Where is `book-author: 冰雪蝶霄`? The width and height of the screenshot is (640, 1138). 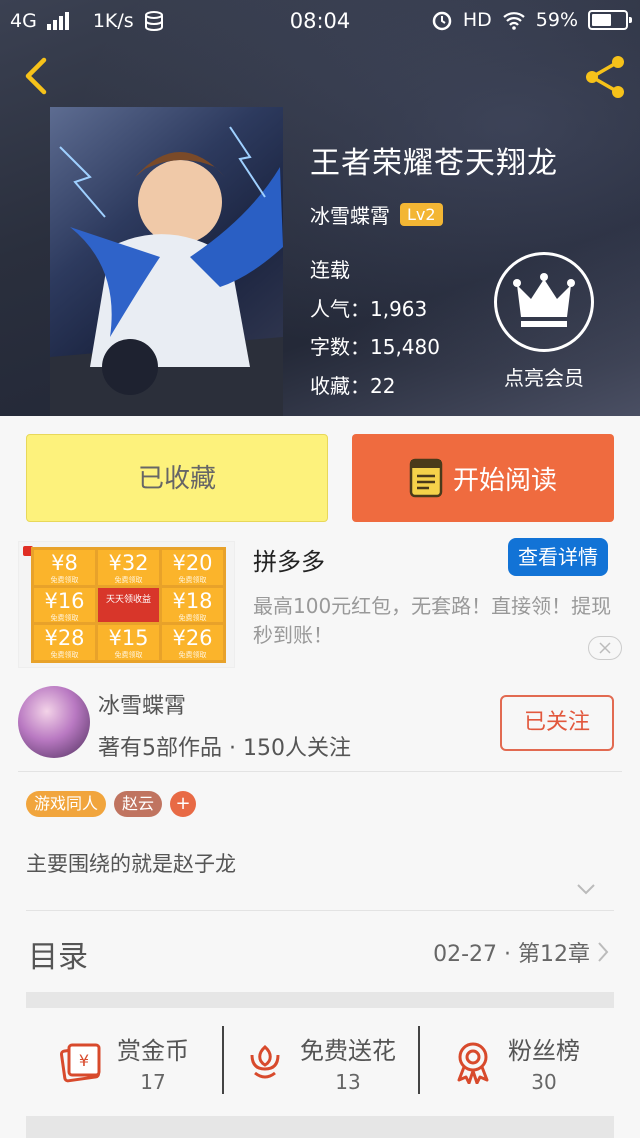
book-author: 冰雪蝶霄 is located at coordinates (350, 214).